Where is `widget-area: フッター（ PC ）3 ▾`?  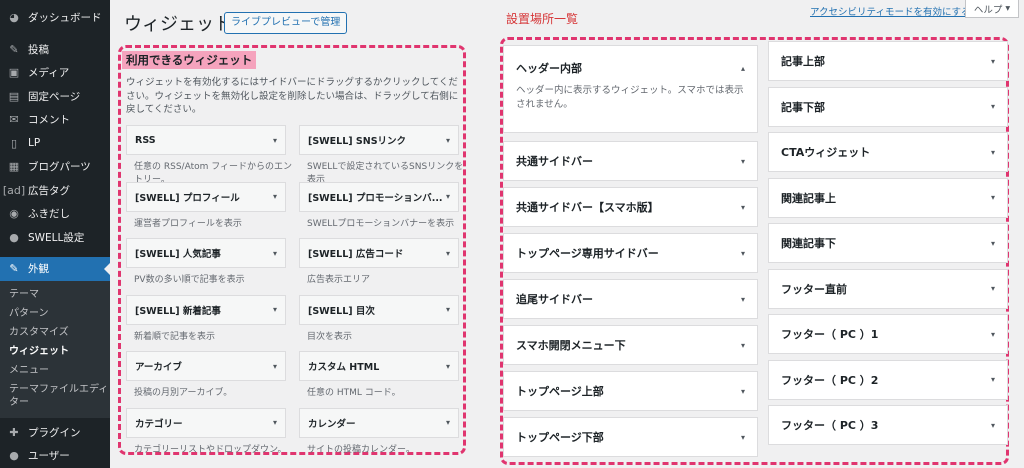 widget-area: フッター（ PC ）3 ▾ is located at coordinates (888, 425).